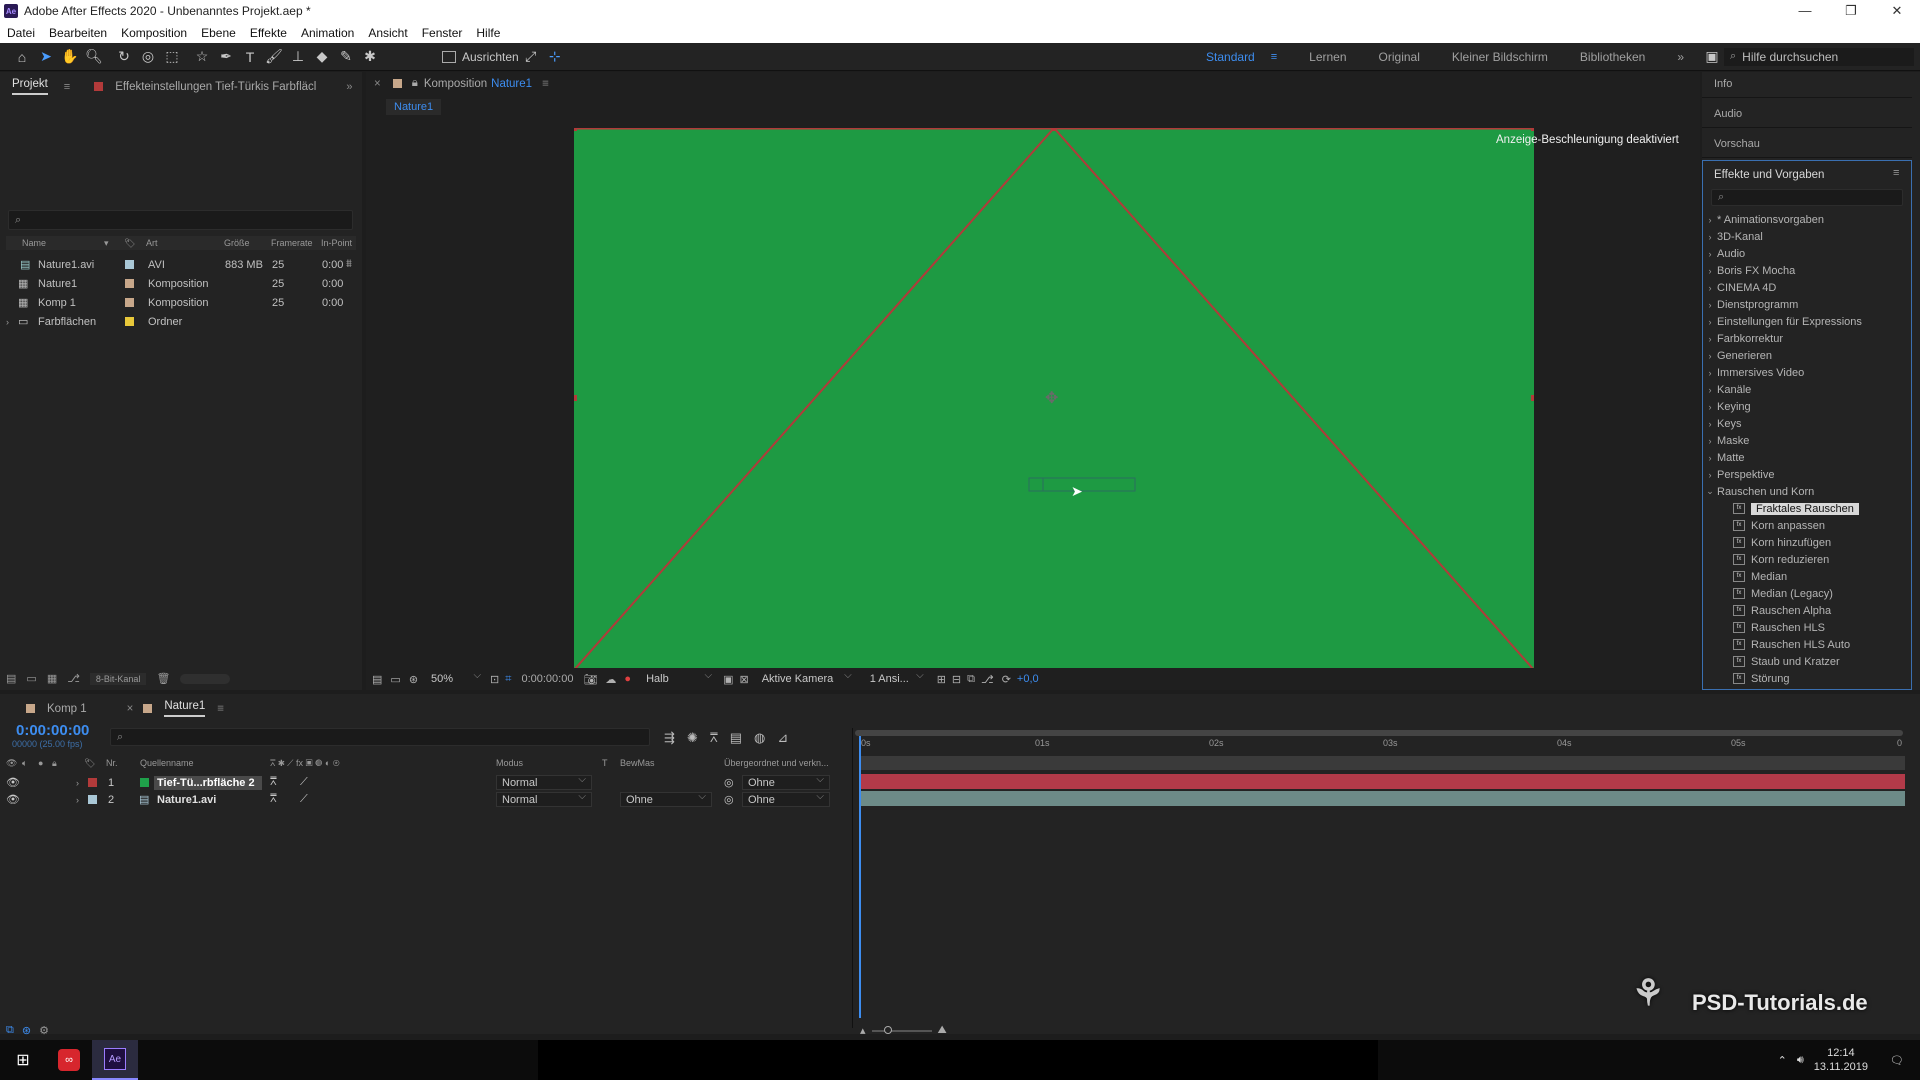 This screenshot has width=1920, height=1080. What do you see at coordinates (52, 730) in the screenshot?
I see `timeline-timecode: 0:00:00:00` at bounding box center [52, 730].